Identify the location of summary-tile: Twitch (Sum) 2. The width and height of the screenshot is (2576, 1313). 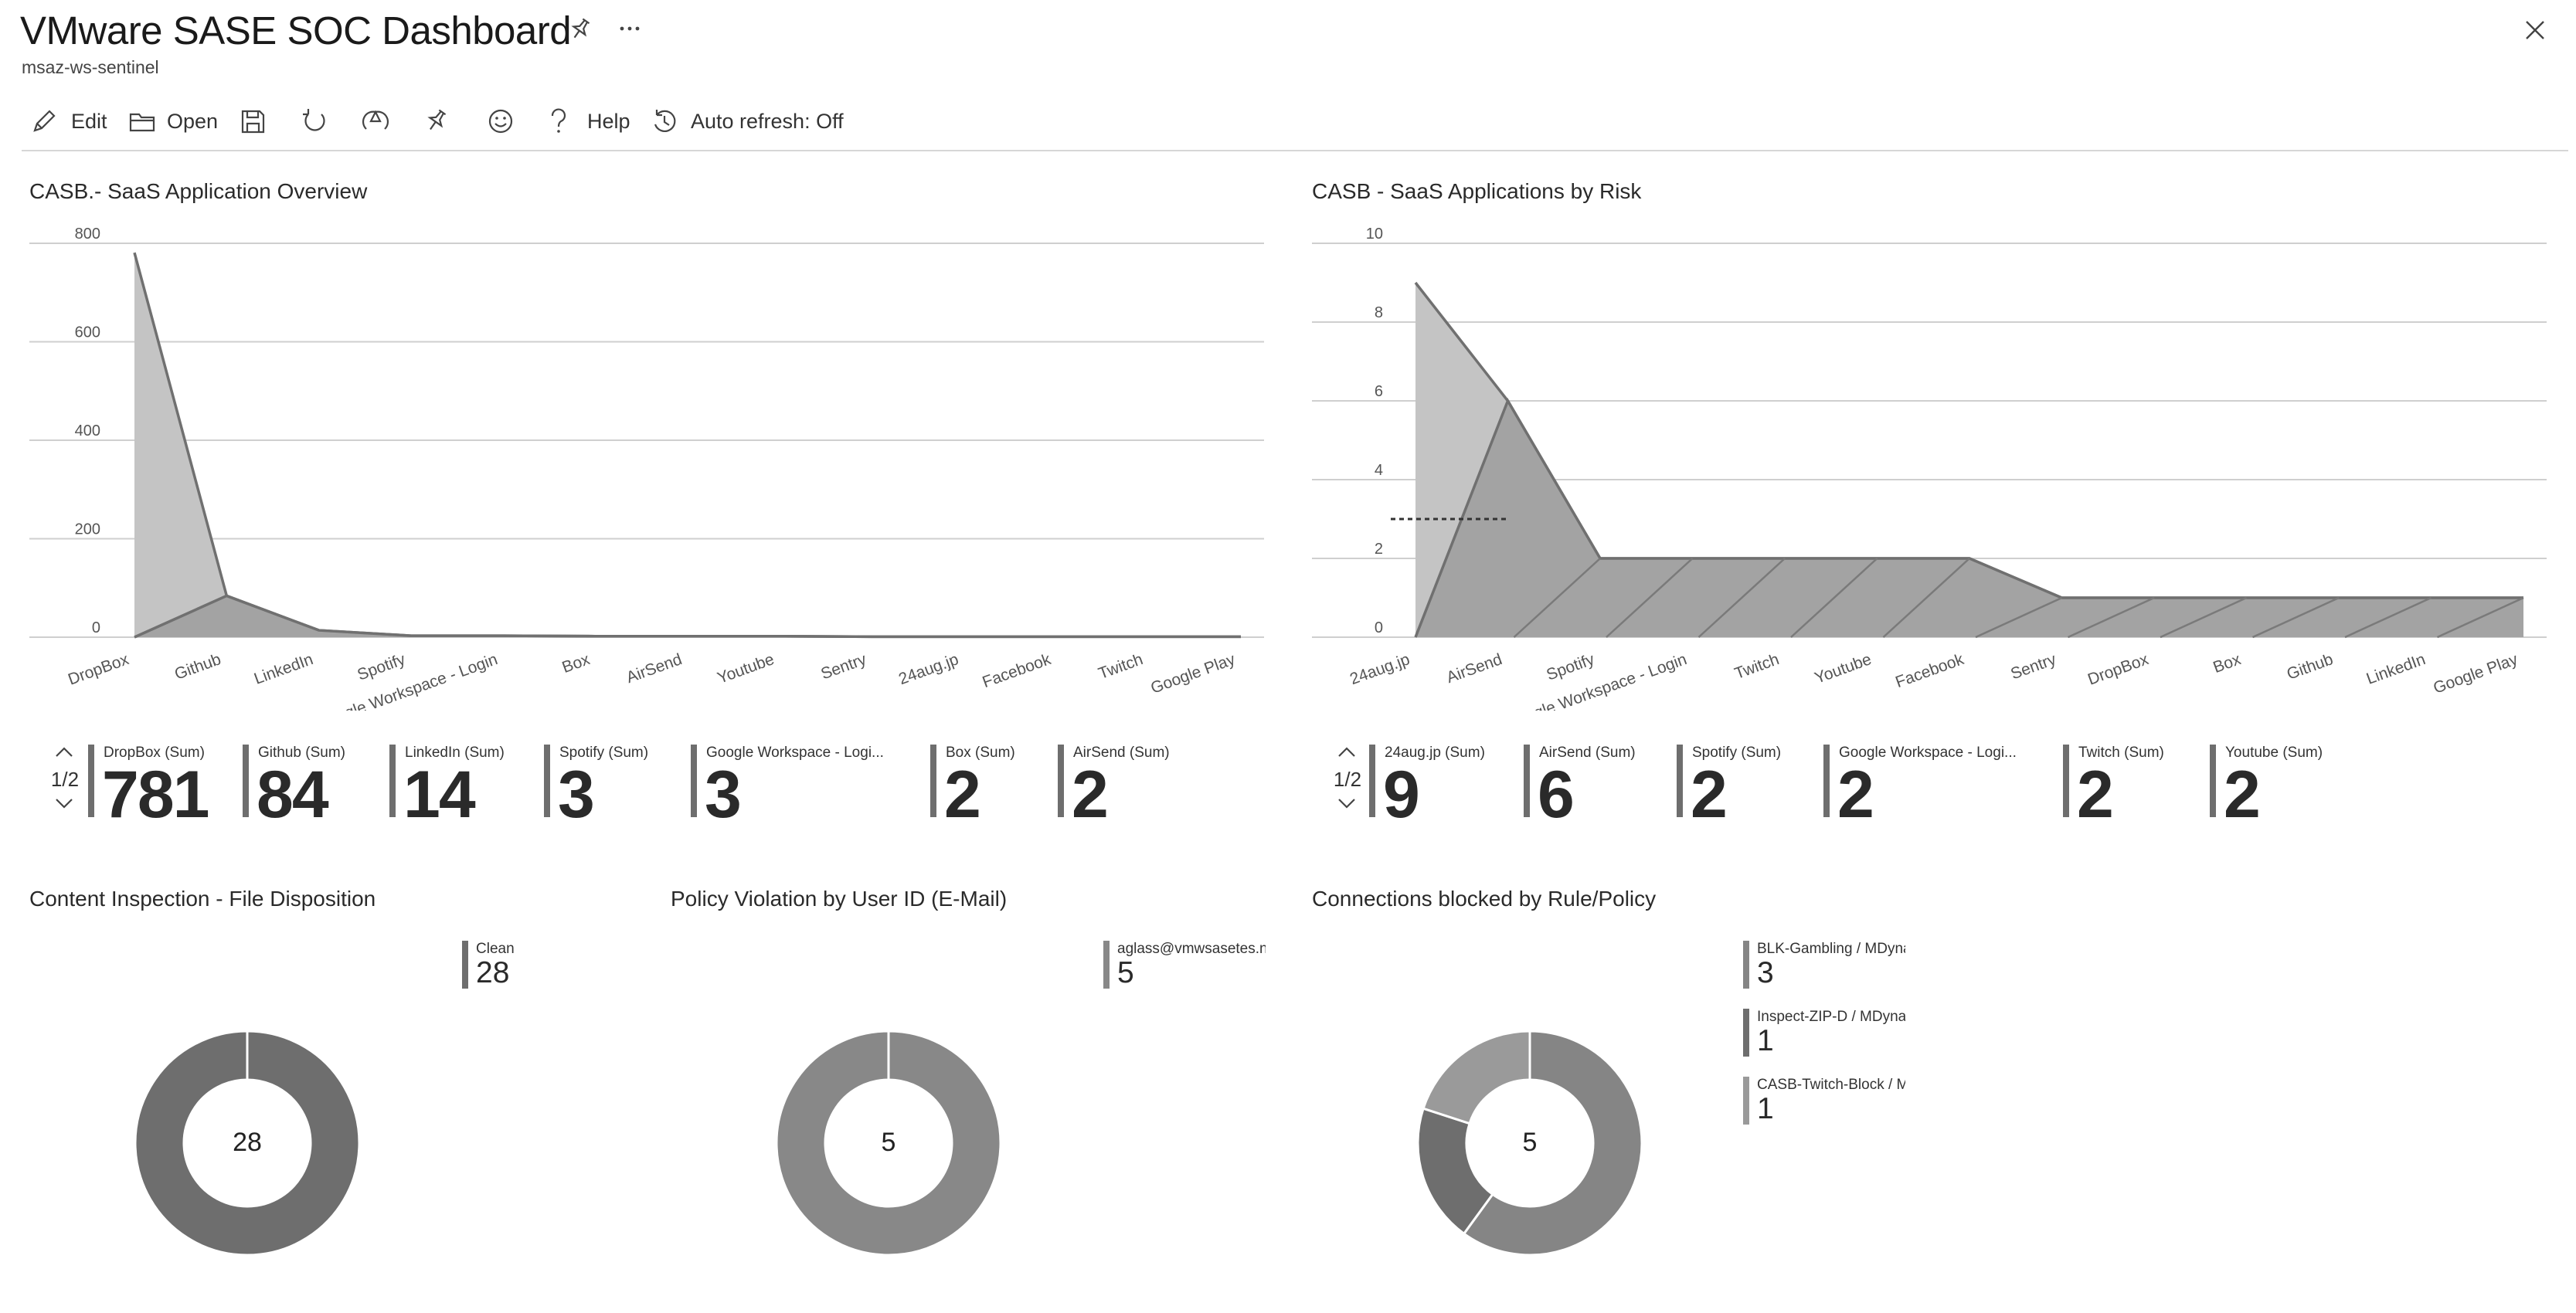
(2128, 787).